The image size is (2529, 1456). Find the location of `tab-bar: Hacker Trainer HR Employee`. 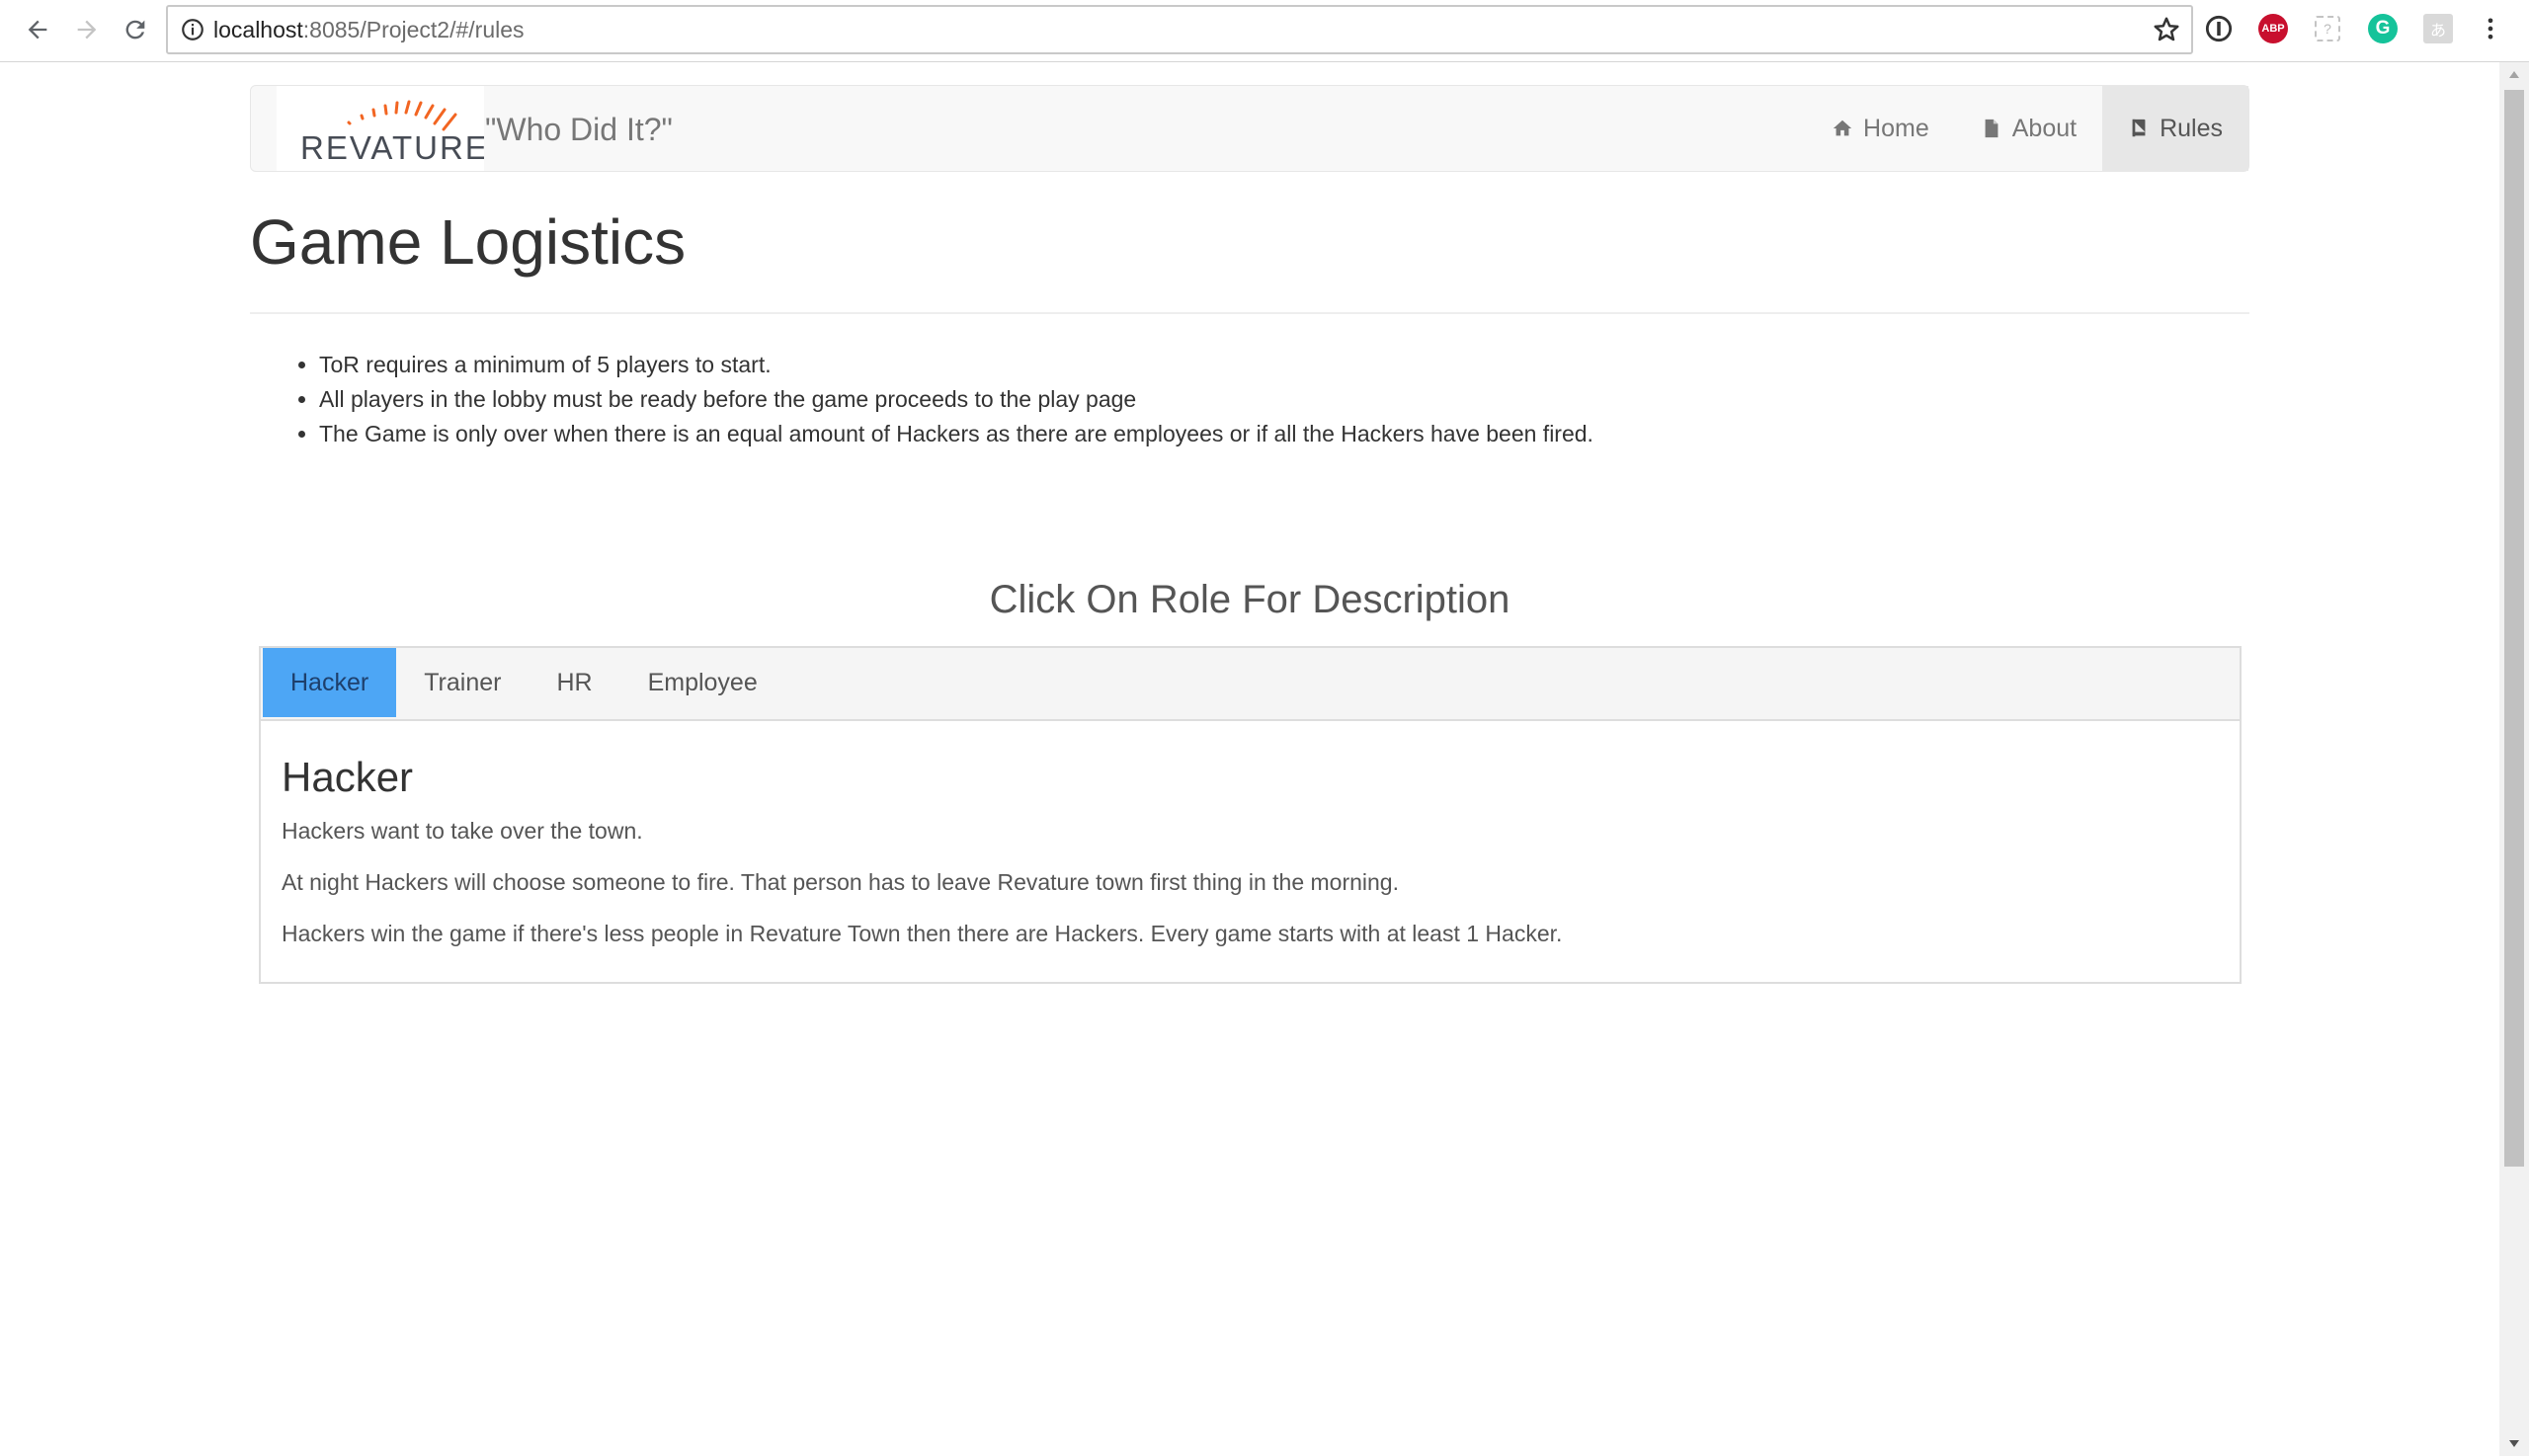

tab-bar: Hacker Trainer HR Employee is located at coordinates (1250, 684).